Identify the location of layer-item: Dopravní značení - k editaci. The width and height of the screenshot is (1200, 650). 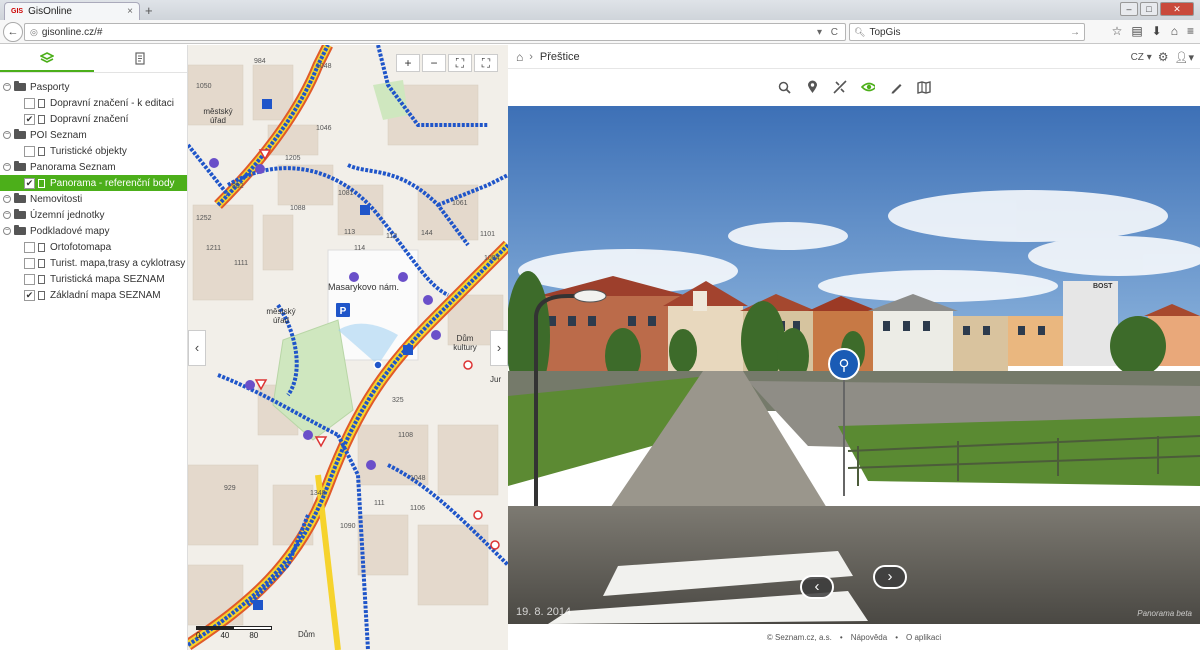
(93, 103).